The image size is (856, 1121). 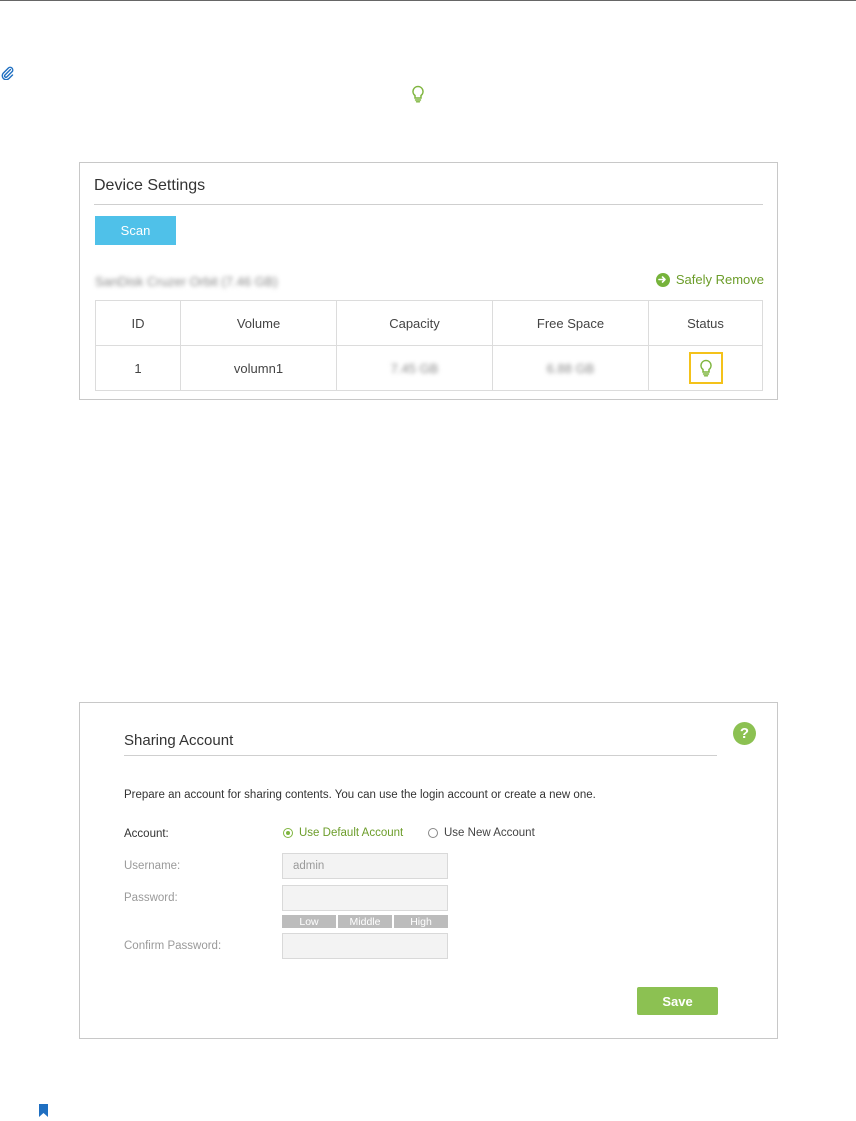 What do you see at coordinates (135, 230) in the screenshot?
I see `scan-button: Scan` at bounding box center [135, 230].